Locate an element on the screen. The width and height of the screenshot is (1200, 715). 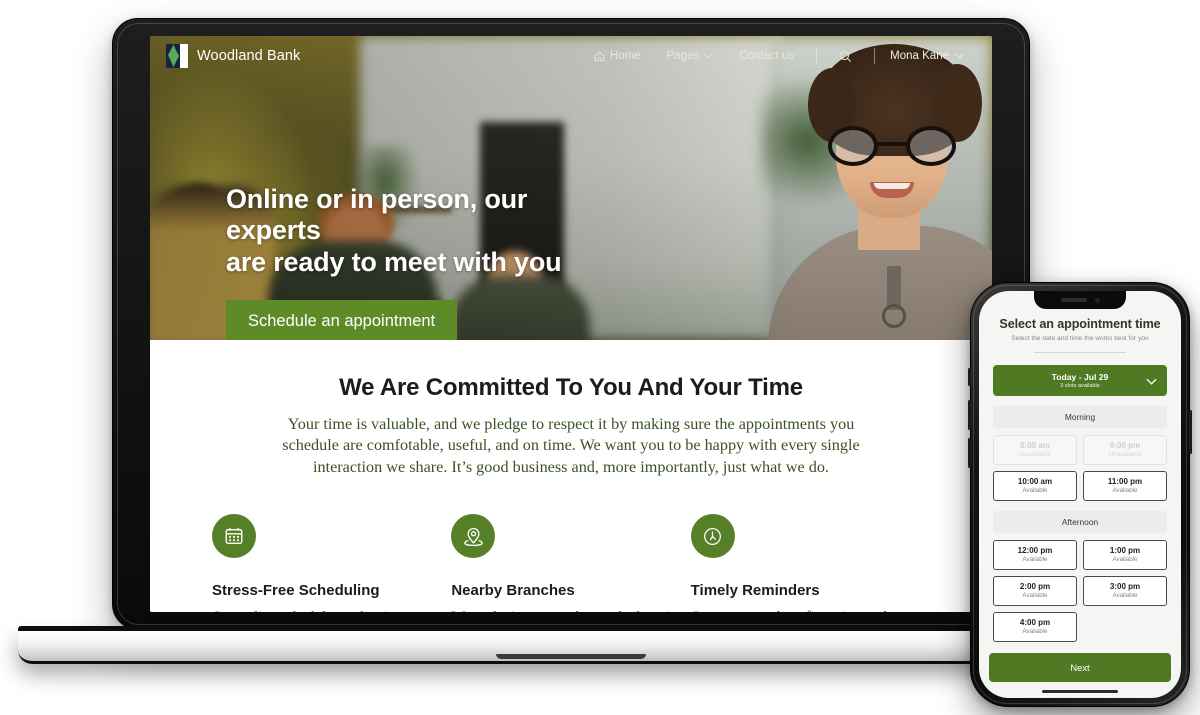
time-slot: 4:00 pm Available is located at coordinates (1035, 627).